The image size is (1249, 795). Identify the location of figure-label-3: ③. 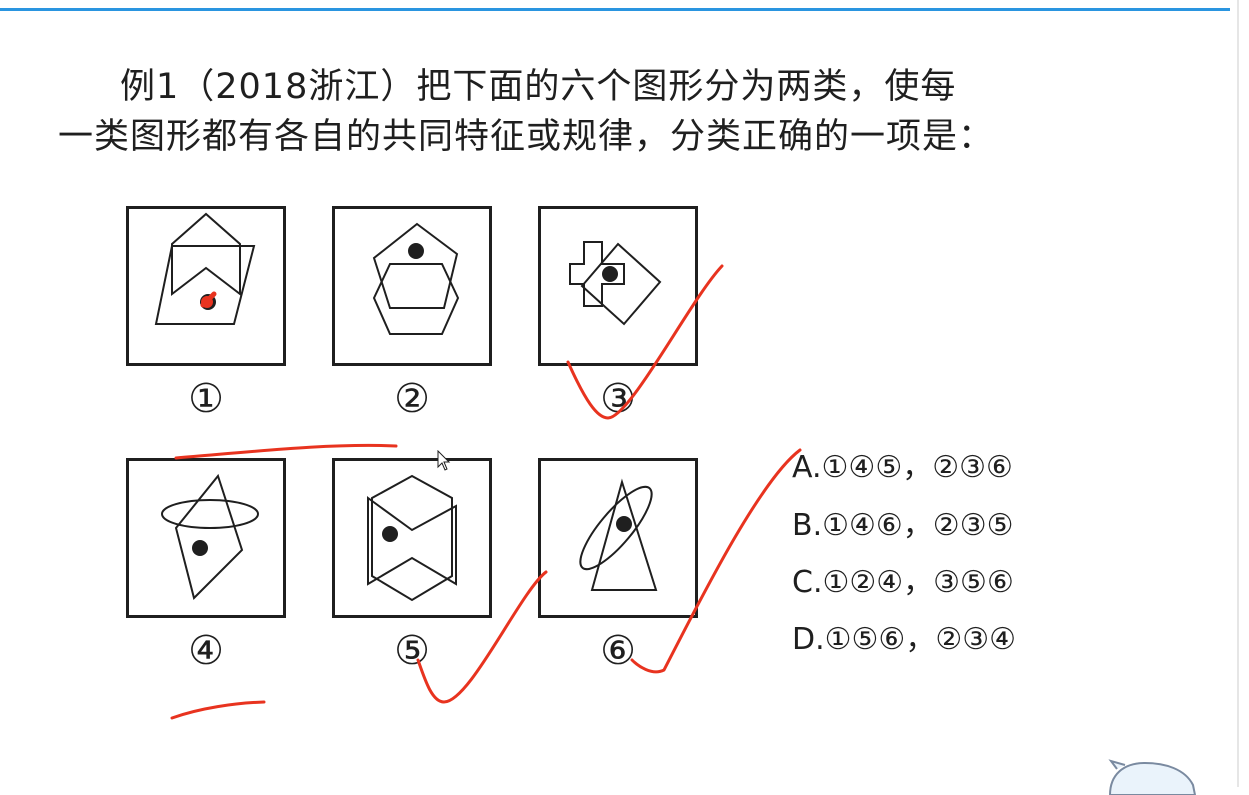
(618, 399).